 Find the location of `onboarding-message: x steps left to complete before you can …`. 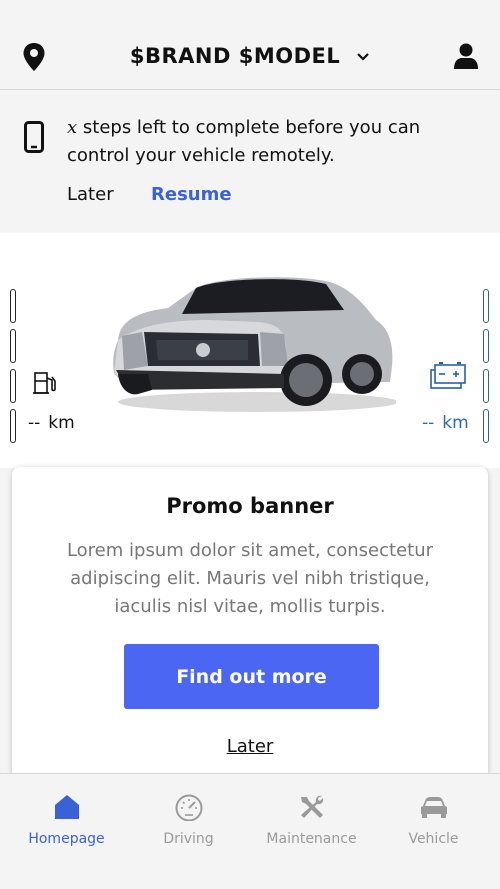

onboarding-message: x steps left to complete before you can … is located at coordinates (272, 142).